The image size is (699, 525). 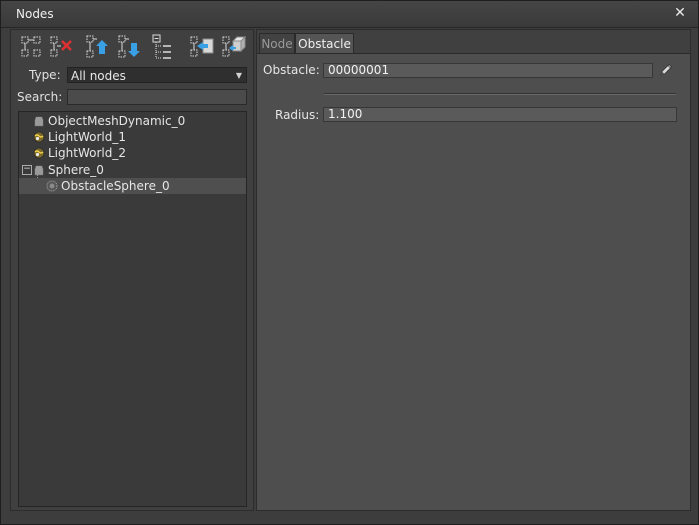 What do you see at coordinates (291, 70) in the screenshot?
I see `obstacle-label: Obstacle:` at bounding box center [291, 70].